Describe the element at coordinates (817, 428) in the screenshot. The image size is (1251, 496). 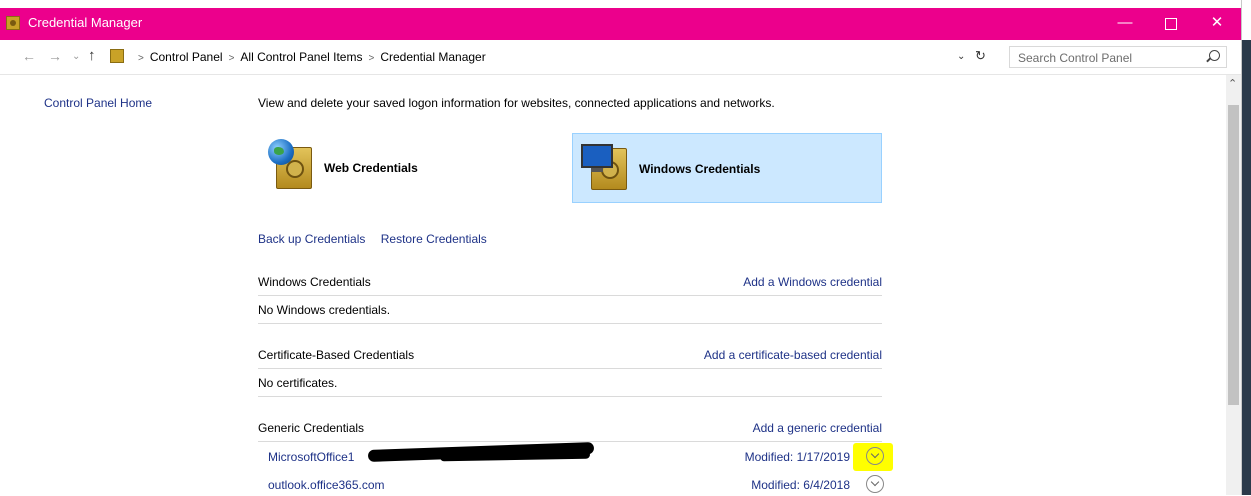
I see `add-generic-credential-link: Add a generic credential` at that location.